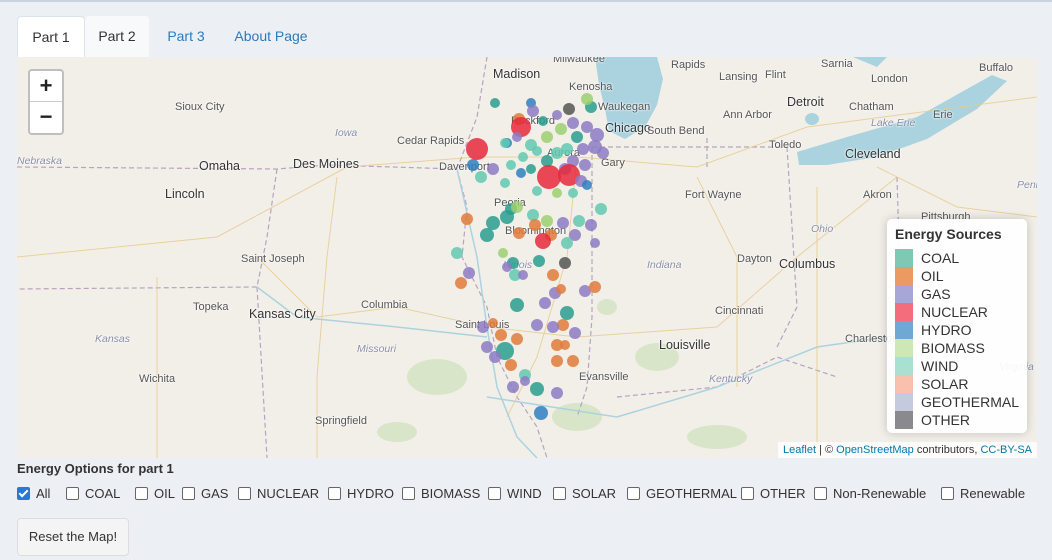  Describe the element at coordinates (932, 276) in the screenshot. I see `legend-label: OIL` at that location.